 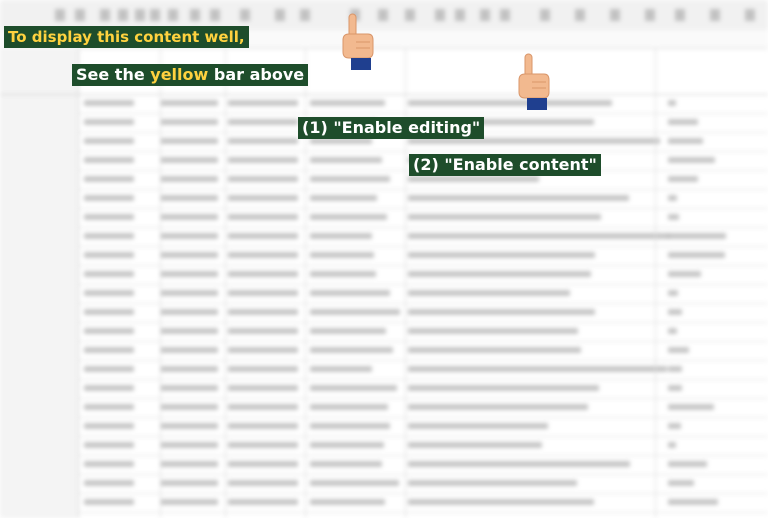 I want to click on pointing-hand-icon, so click(x=358, y=41).